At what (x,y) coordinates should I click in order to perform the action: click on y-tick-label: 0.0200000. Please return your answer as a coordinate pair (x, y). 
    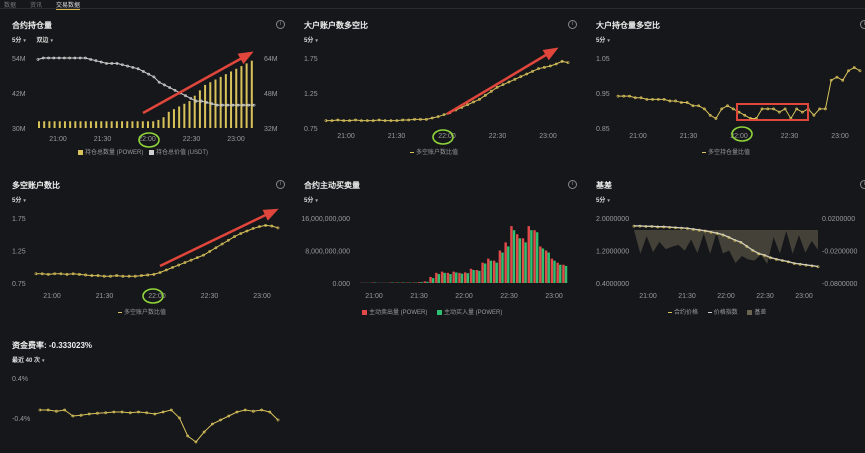
    Looking at the image, I should click on (838, 219).